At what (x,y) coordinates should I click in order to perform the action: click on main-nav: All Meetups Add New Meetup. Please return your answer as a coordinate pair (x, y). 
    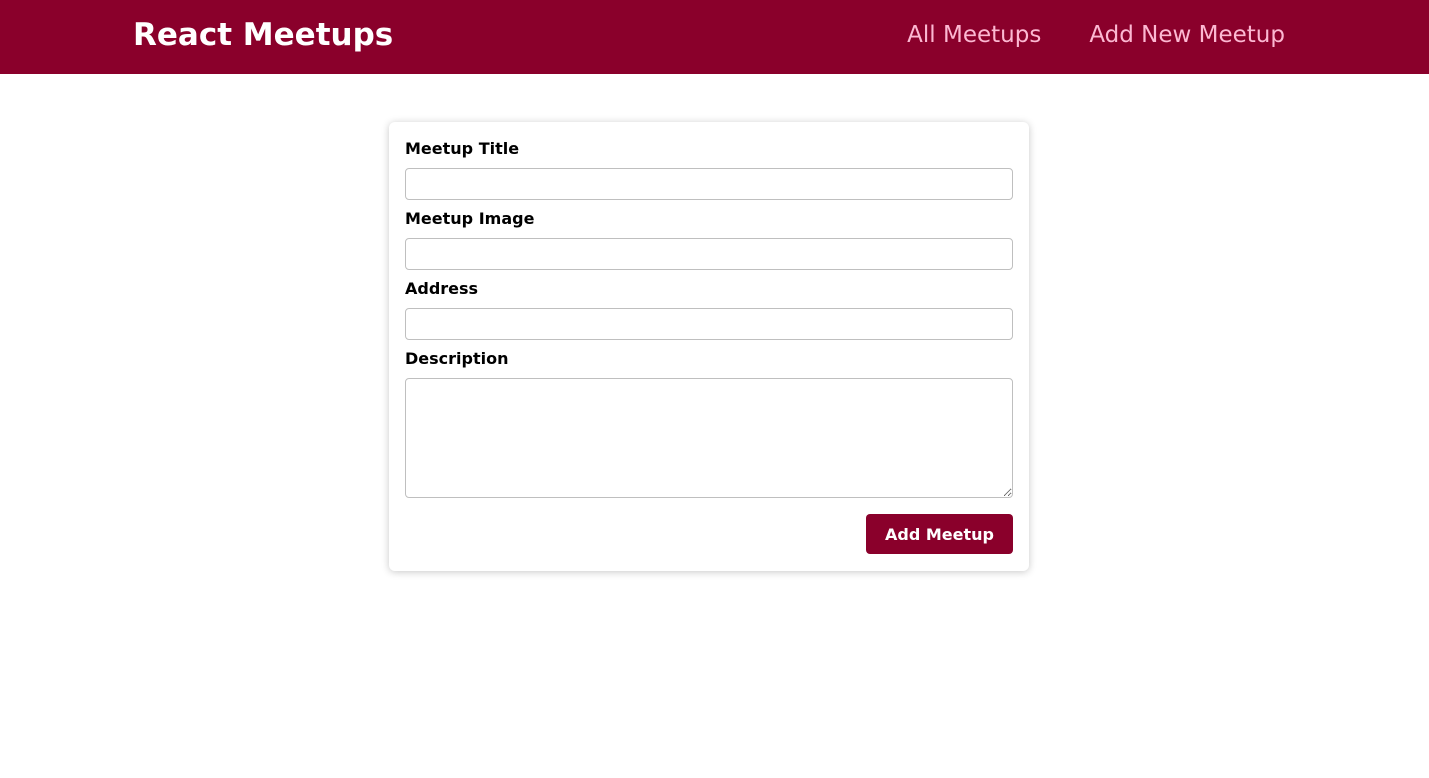
    Looking at the image, I should click on (1096, 35).